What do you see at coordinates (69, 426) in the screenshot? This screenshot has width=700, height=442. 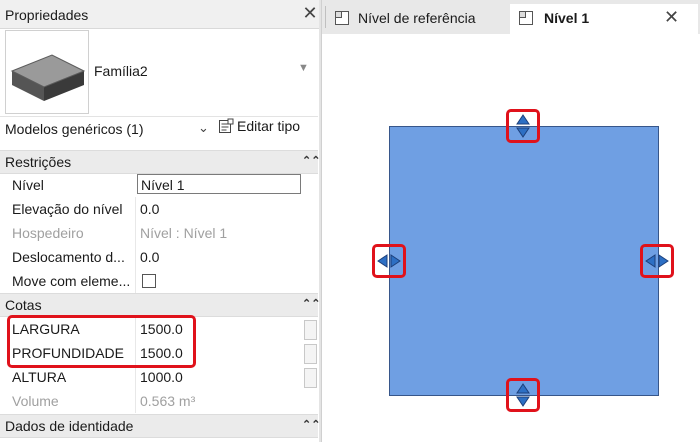 I see `section-title: Dados de identidade` at bounding box center [69, 426].